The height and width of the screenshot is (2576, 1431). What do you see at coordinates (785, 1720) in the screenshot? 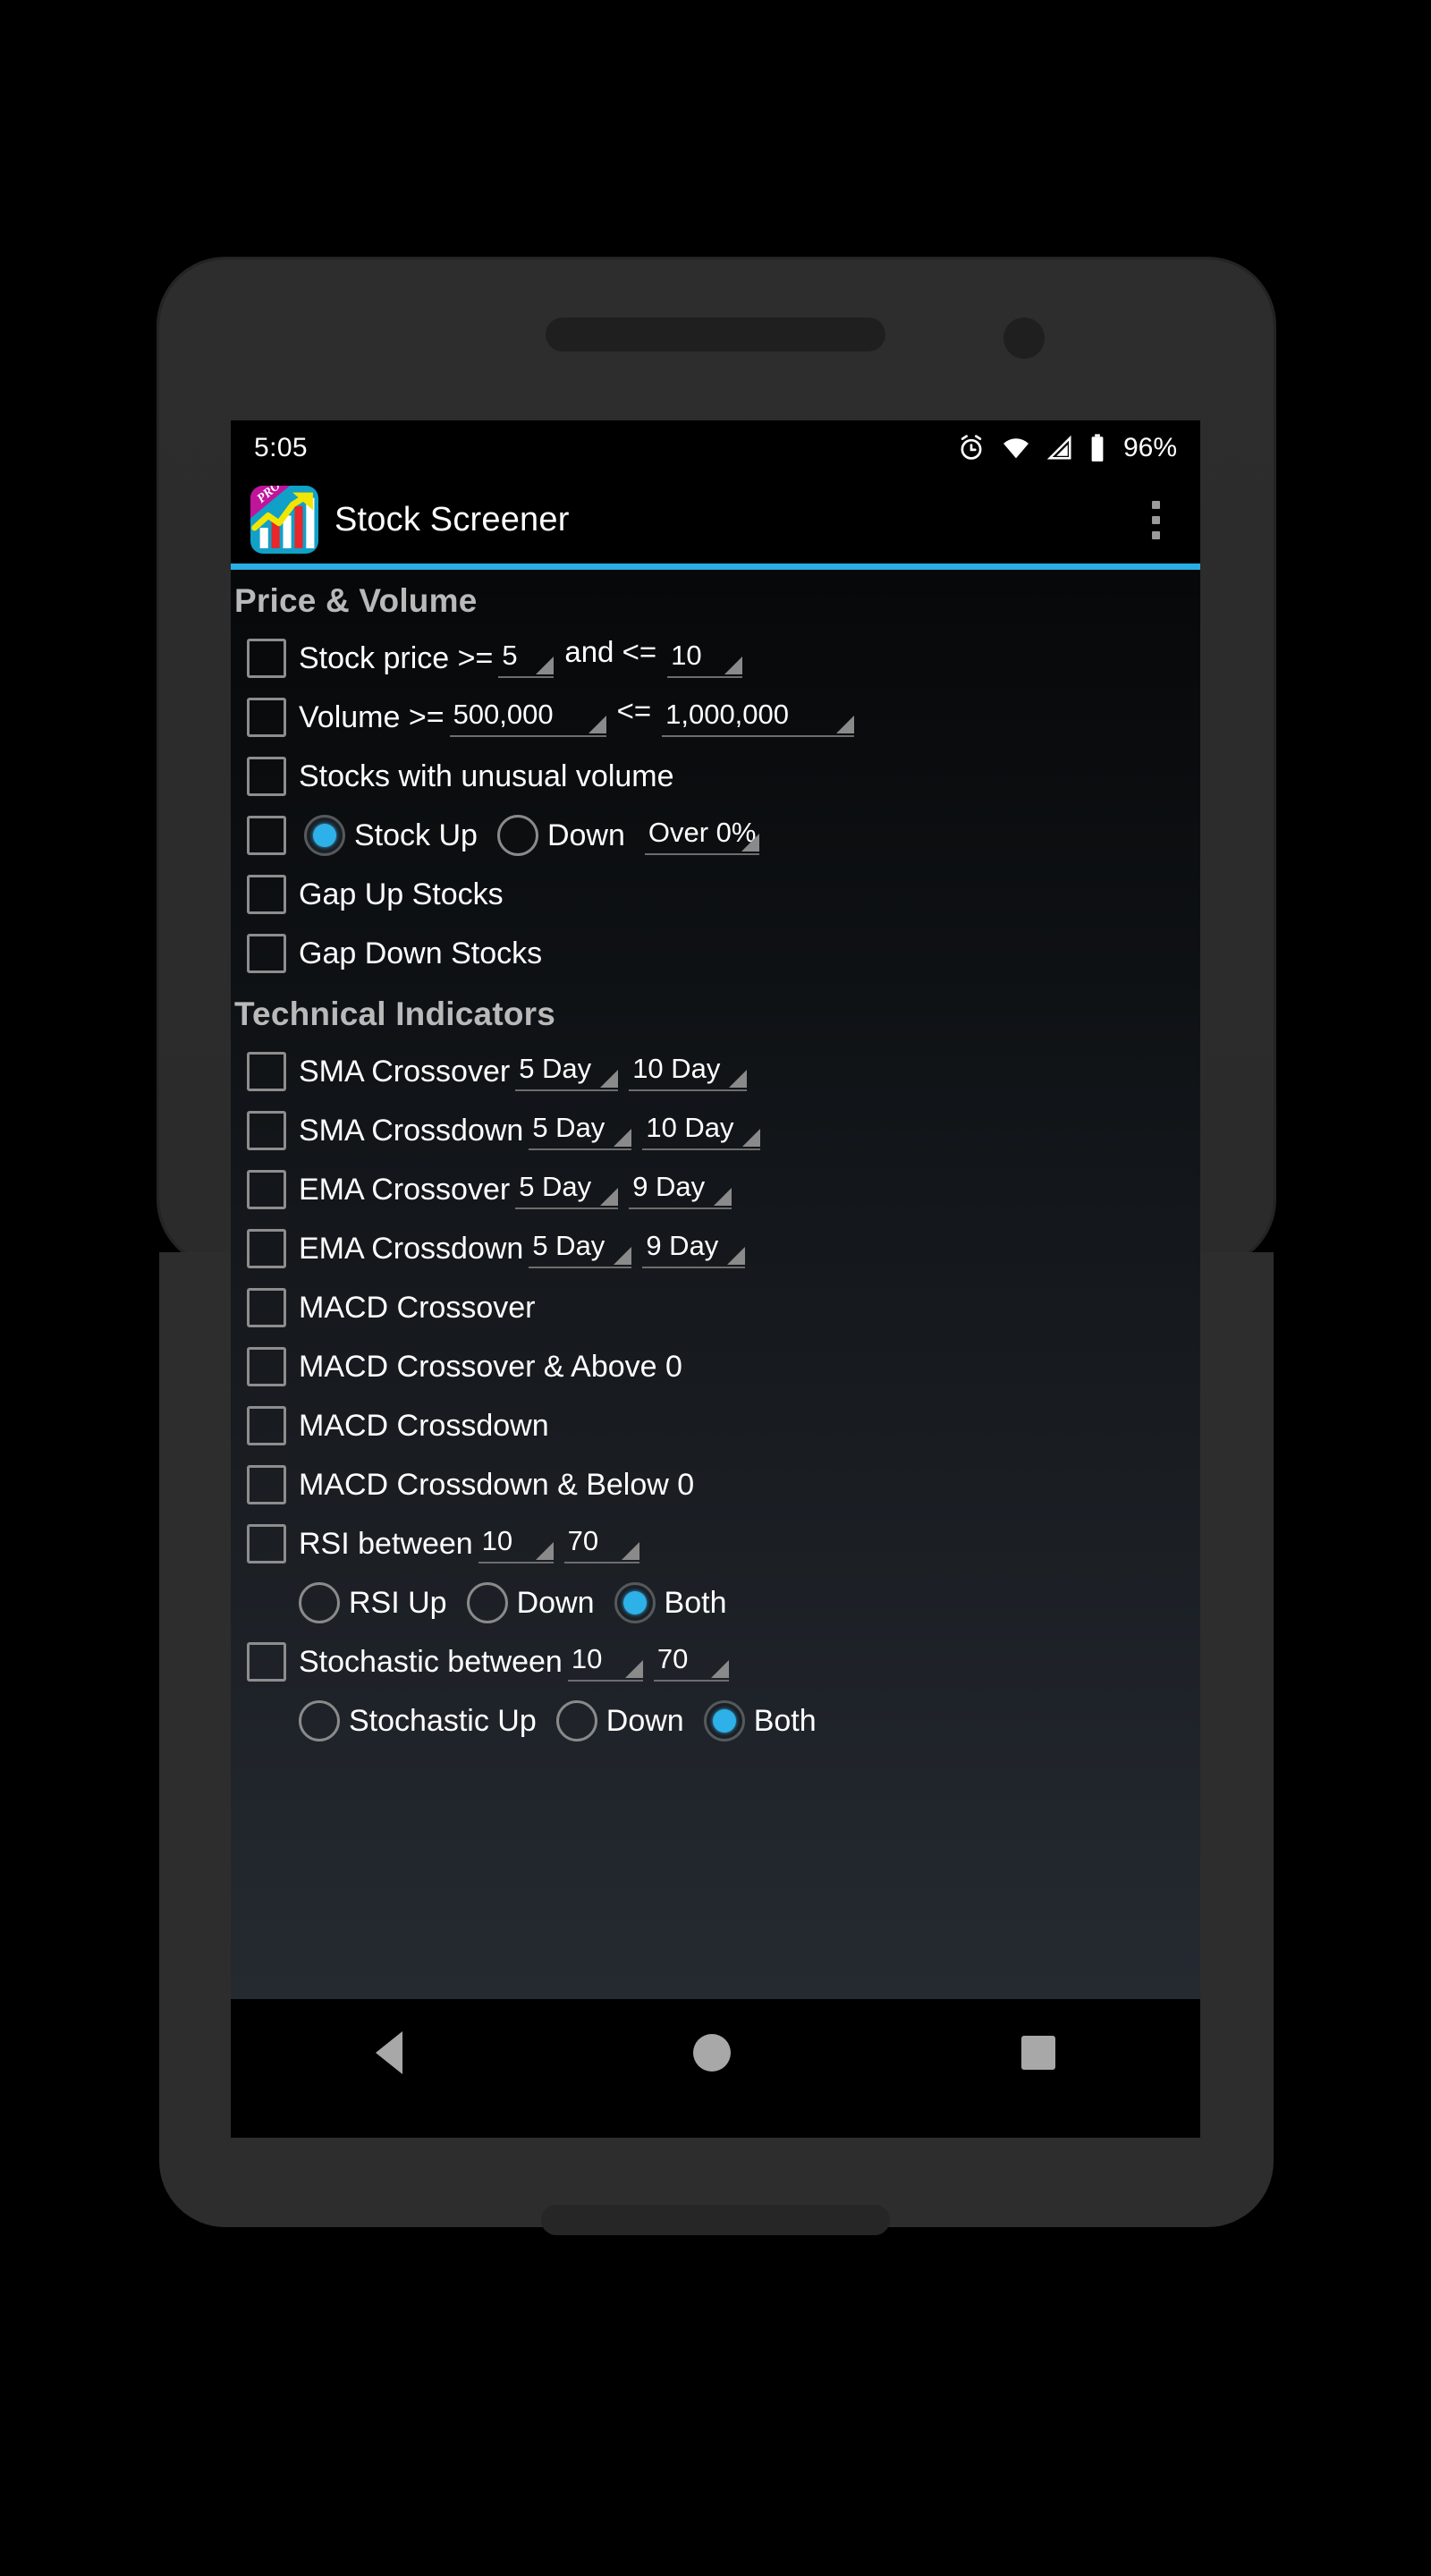
I see `radio-label-stochastic-direction-2: Both` at bounding box center [785, 1720].